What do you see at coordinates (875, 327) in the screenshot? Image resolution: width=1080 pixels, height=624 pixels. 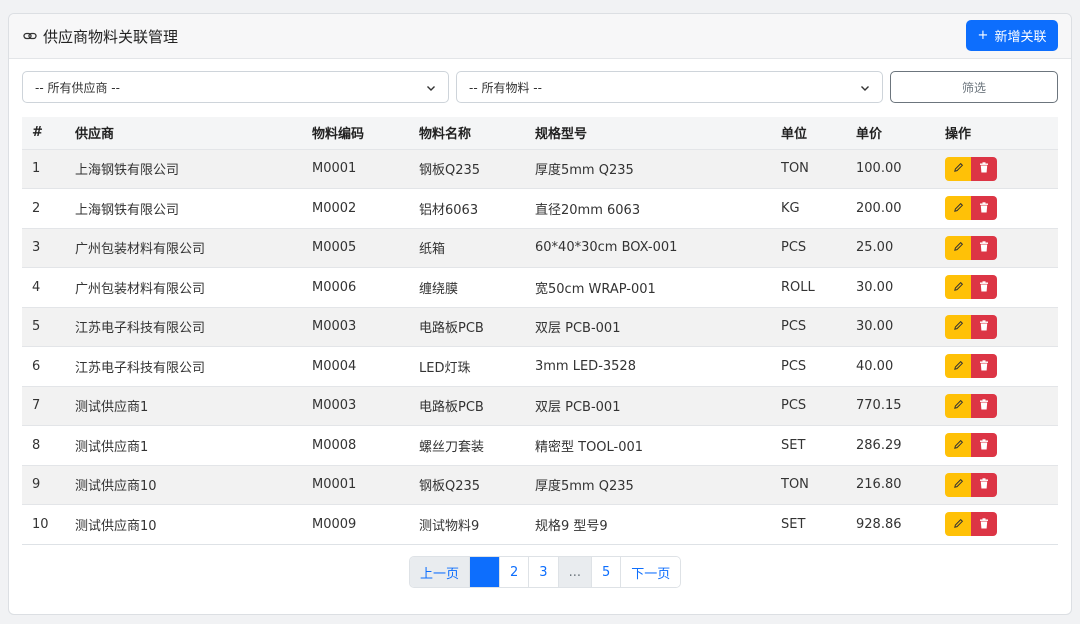 I see `price-cell: 30.00` at bounding box center [875, 327].